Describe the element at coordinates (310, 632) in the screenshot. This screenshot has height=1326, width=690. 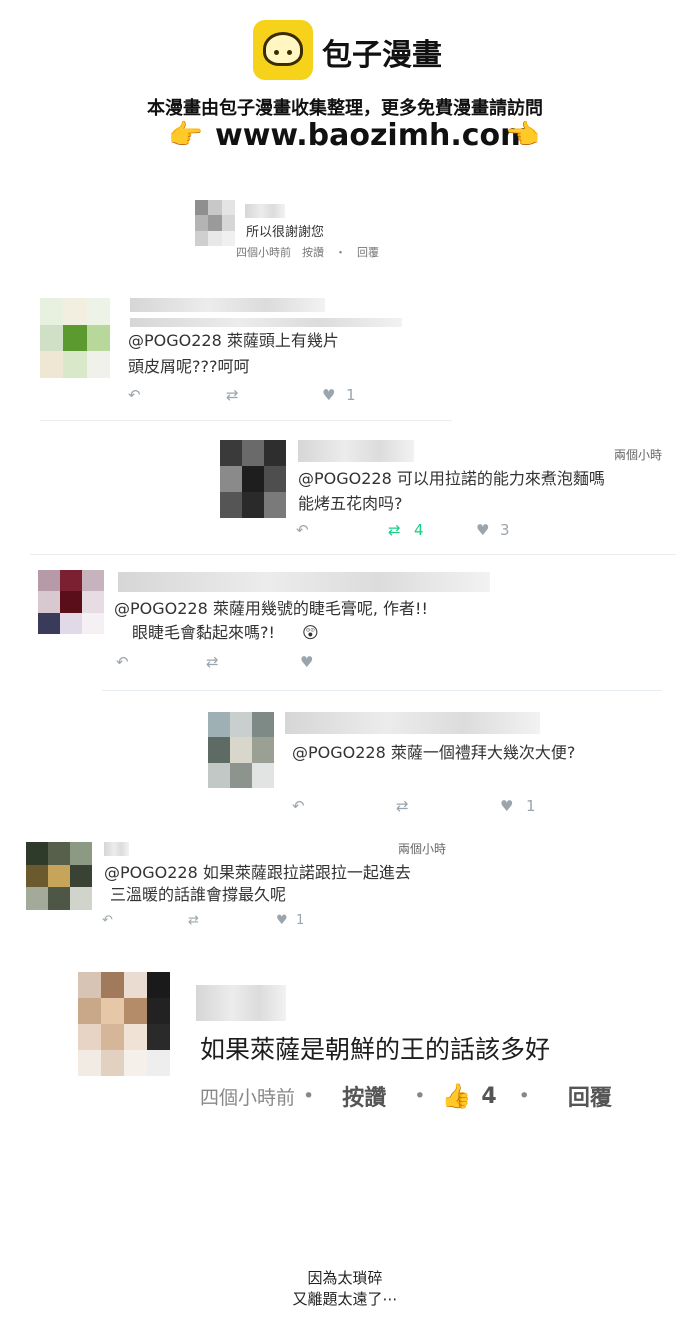
I see `surprised-emoji-icon: 😲` at that location.